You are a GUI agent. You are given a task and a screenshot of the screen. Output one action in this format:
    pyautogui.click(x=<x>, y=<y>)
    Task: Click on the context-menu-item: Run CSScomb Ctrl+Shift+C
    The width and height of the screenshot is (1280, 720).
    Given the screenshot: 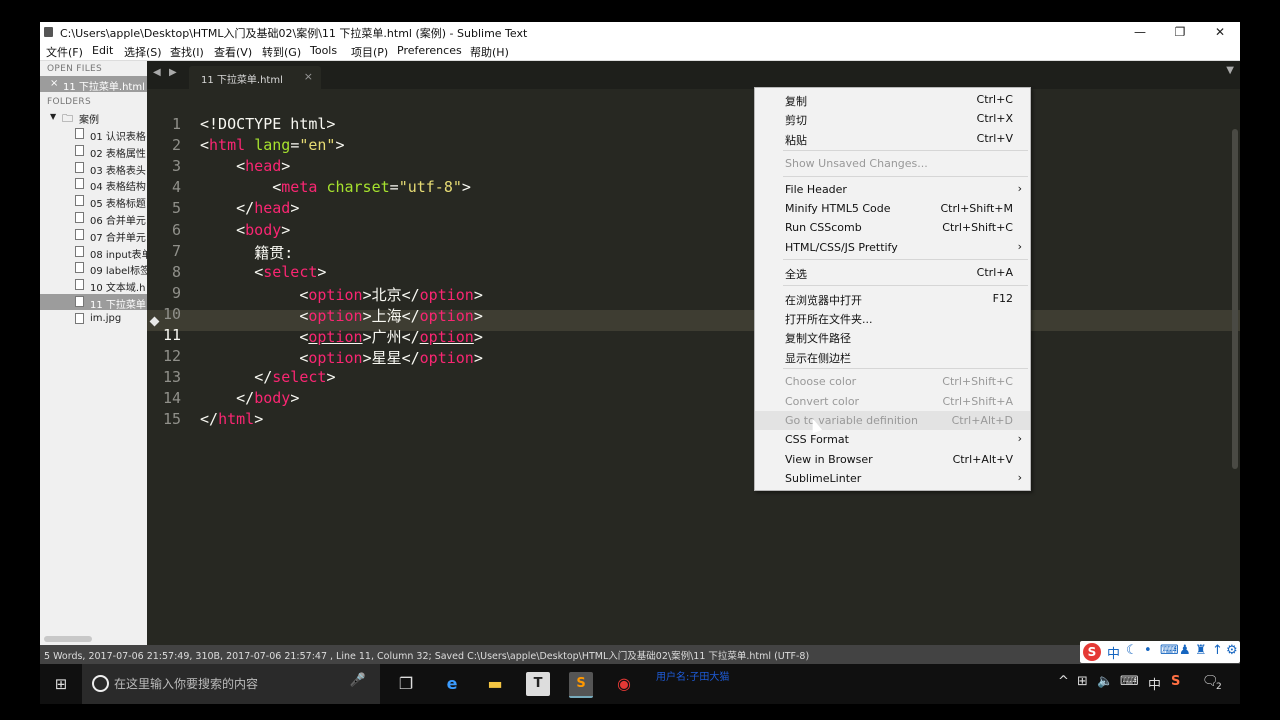 What is the action you would take?
    pyautogui.click(x=892, y=227)
    